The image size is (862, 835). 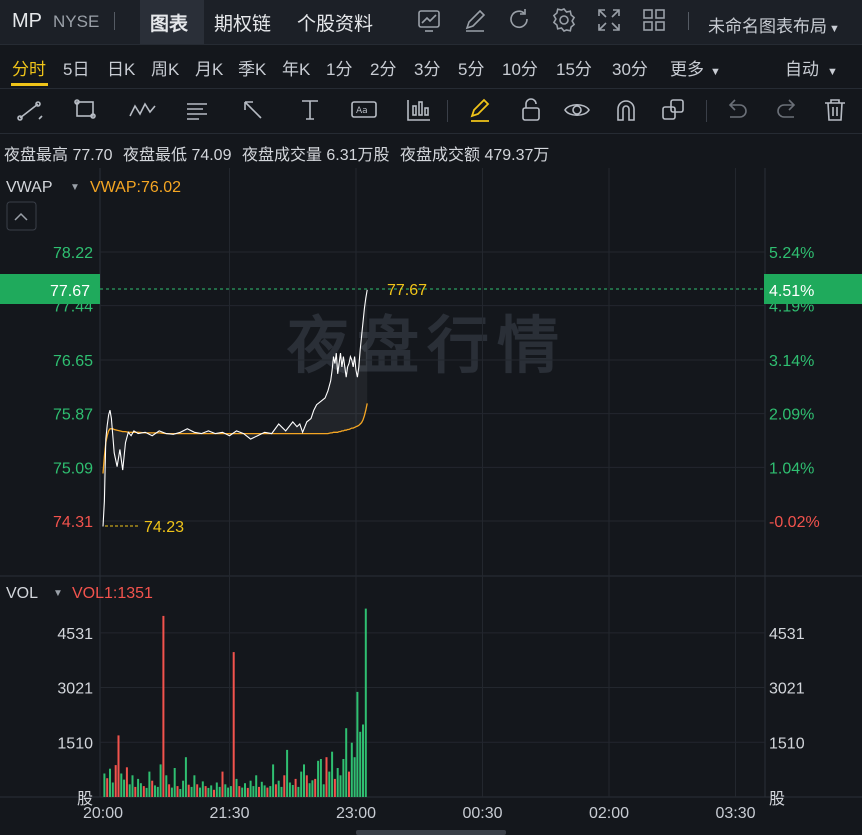 I want to click on x-tick-label: 00:30, so click(x=482, y=813).